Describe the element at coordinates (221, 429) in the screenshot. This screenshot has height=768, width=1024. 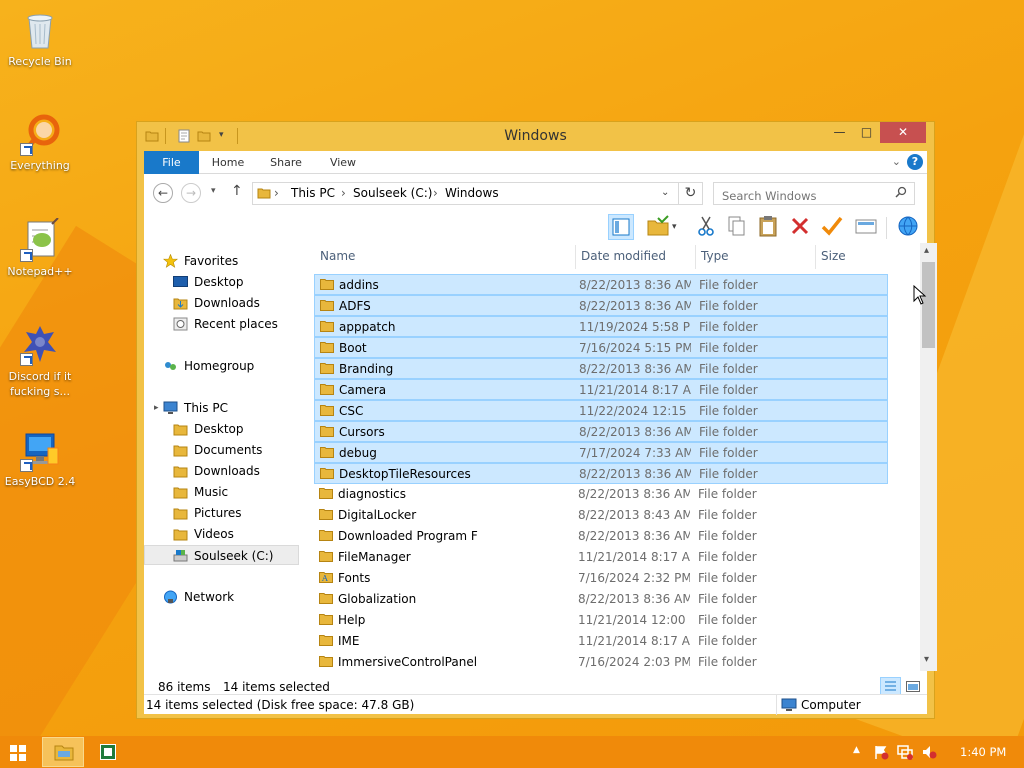
I see `nav-pc-desktop: Desktop` at that location.